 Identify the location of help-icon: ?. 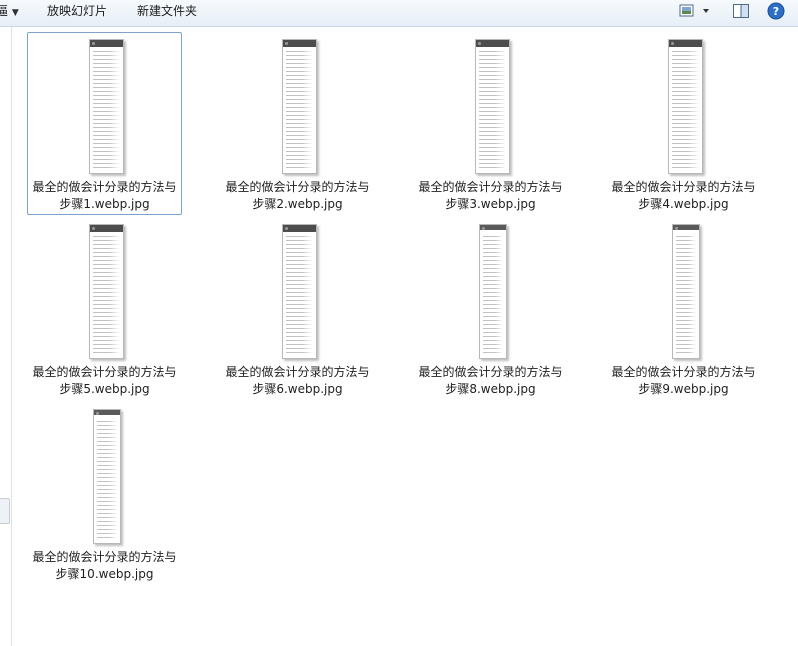
(776, 11).